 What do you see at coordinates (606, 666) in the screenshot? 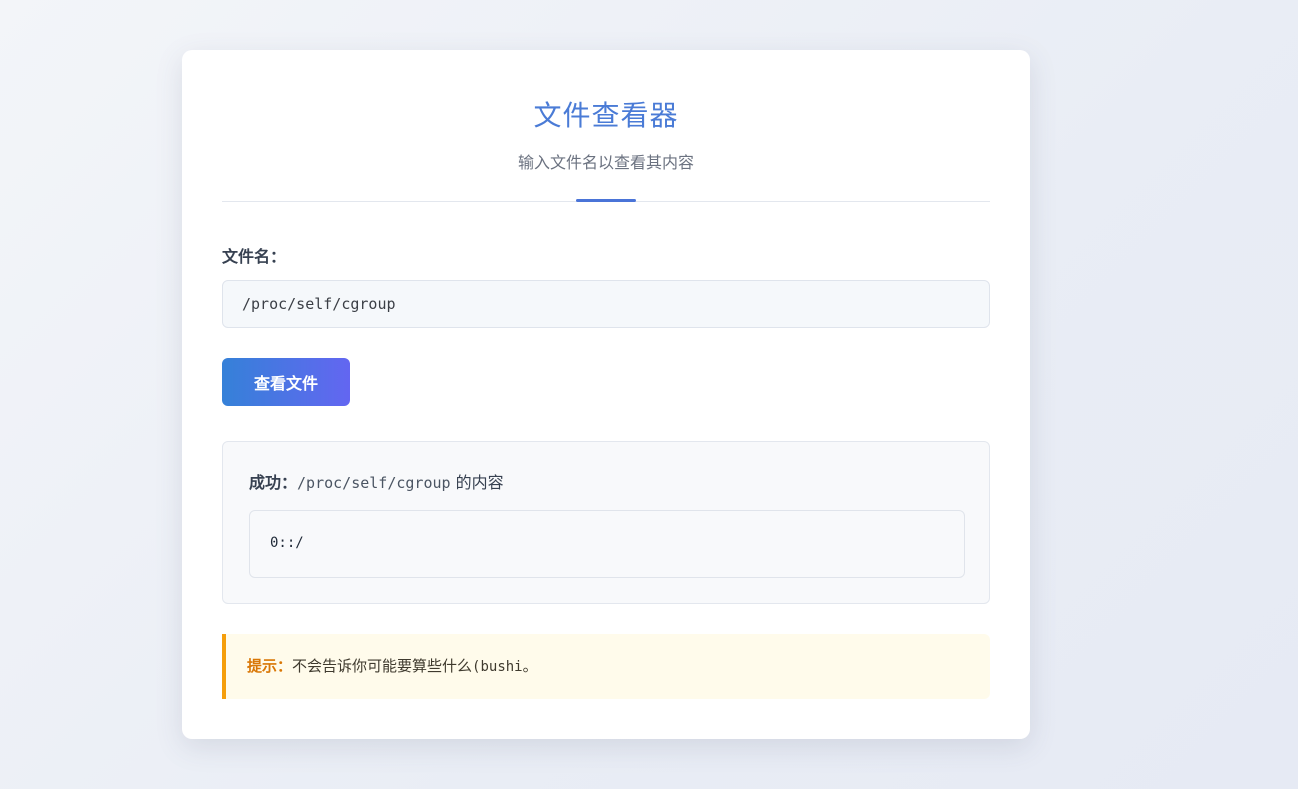
I see `hint-box: 提示：不会告诉你可能要算些什么(bushi。` at bounding box center [606, 666].